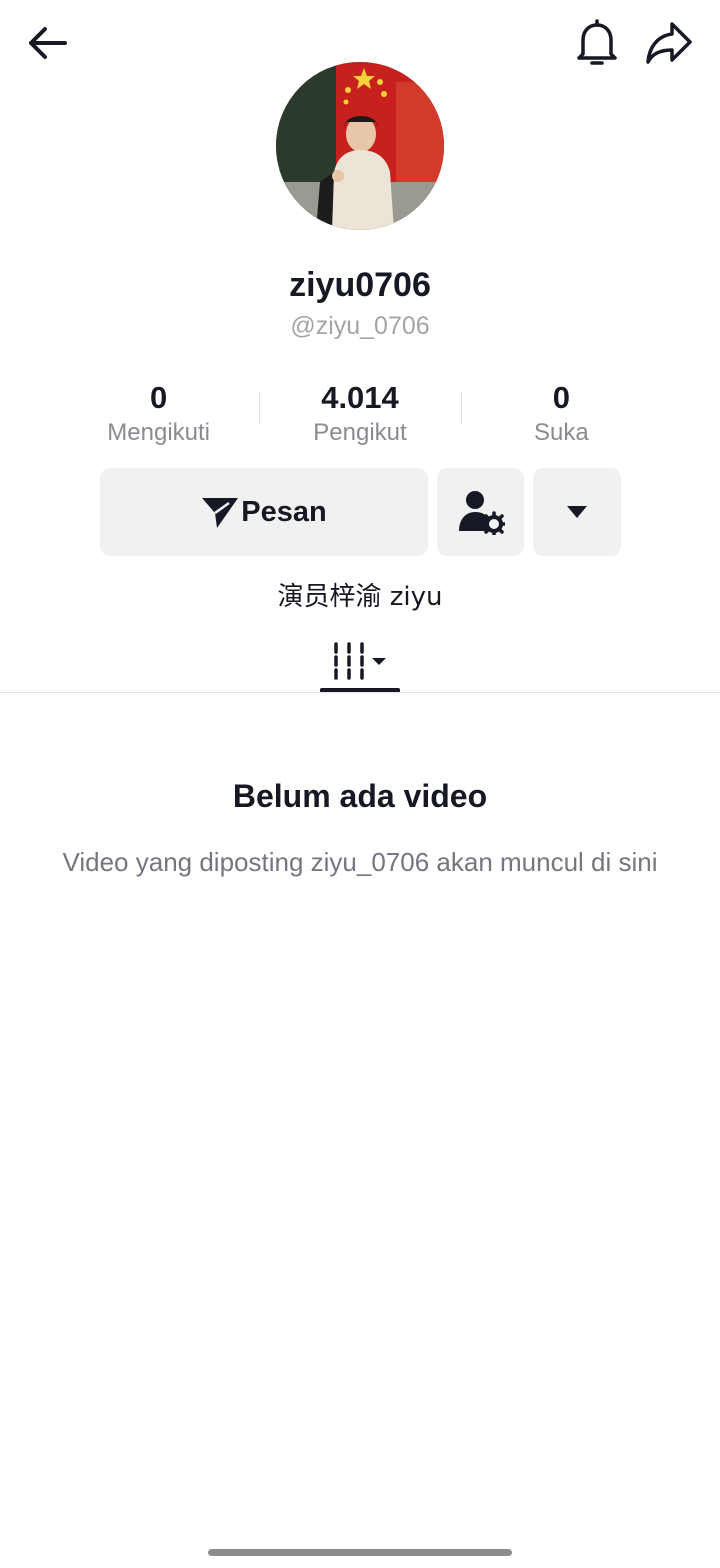 Image resolution: width=720 pixels, height=1568 pixels. What do you see at coordinates (360, 692) in the screenshot?
I see `tab-divider` at bounding box center [360, 692].